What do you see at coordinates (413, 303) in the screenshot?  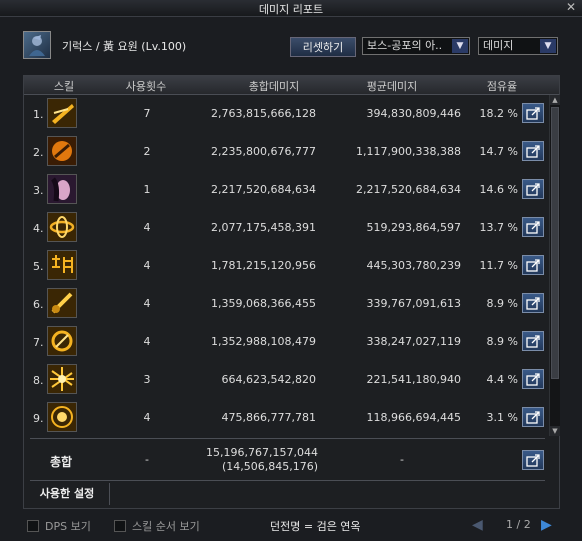 I see `row-average: 339,767,091,613` at bounding box center [413, 303].